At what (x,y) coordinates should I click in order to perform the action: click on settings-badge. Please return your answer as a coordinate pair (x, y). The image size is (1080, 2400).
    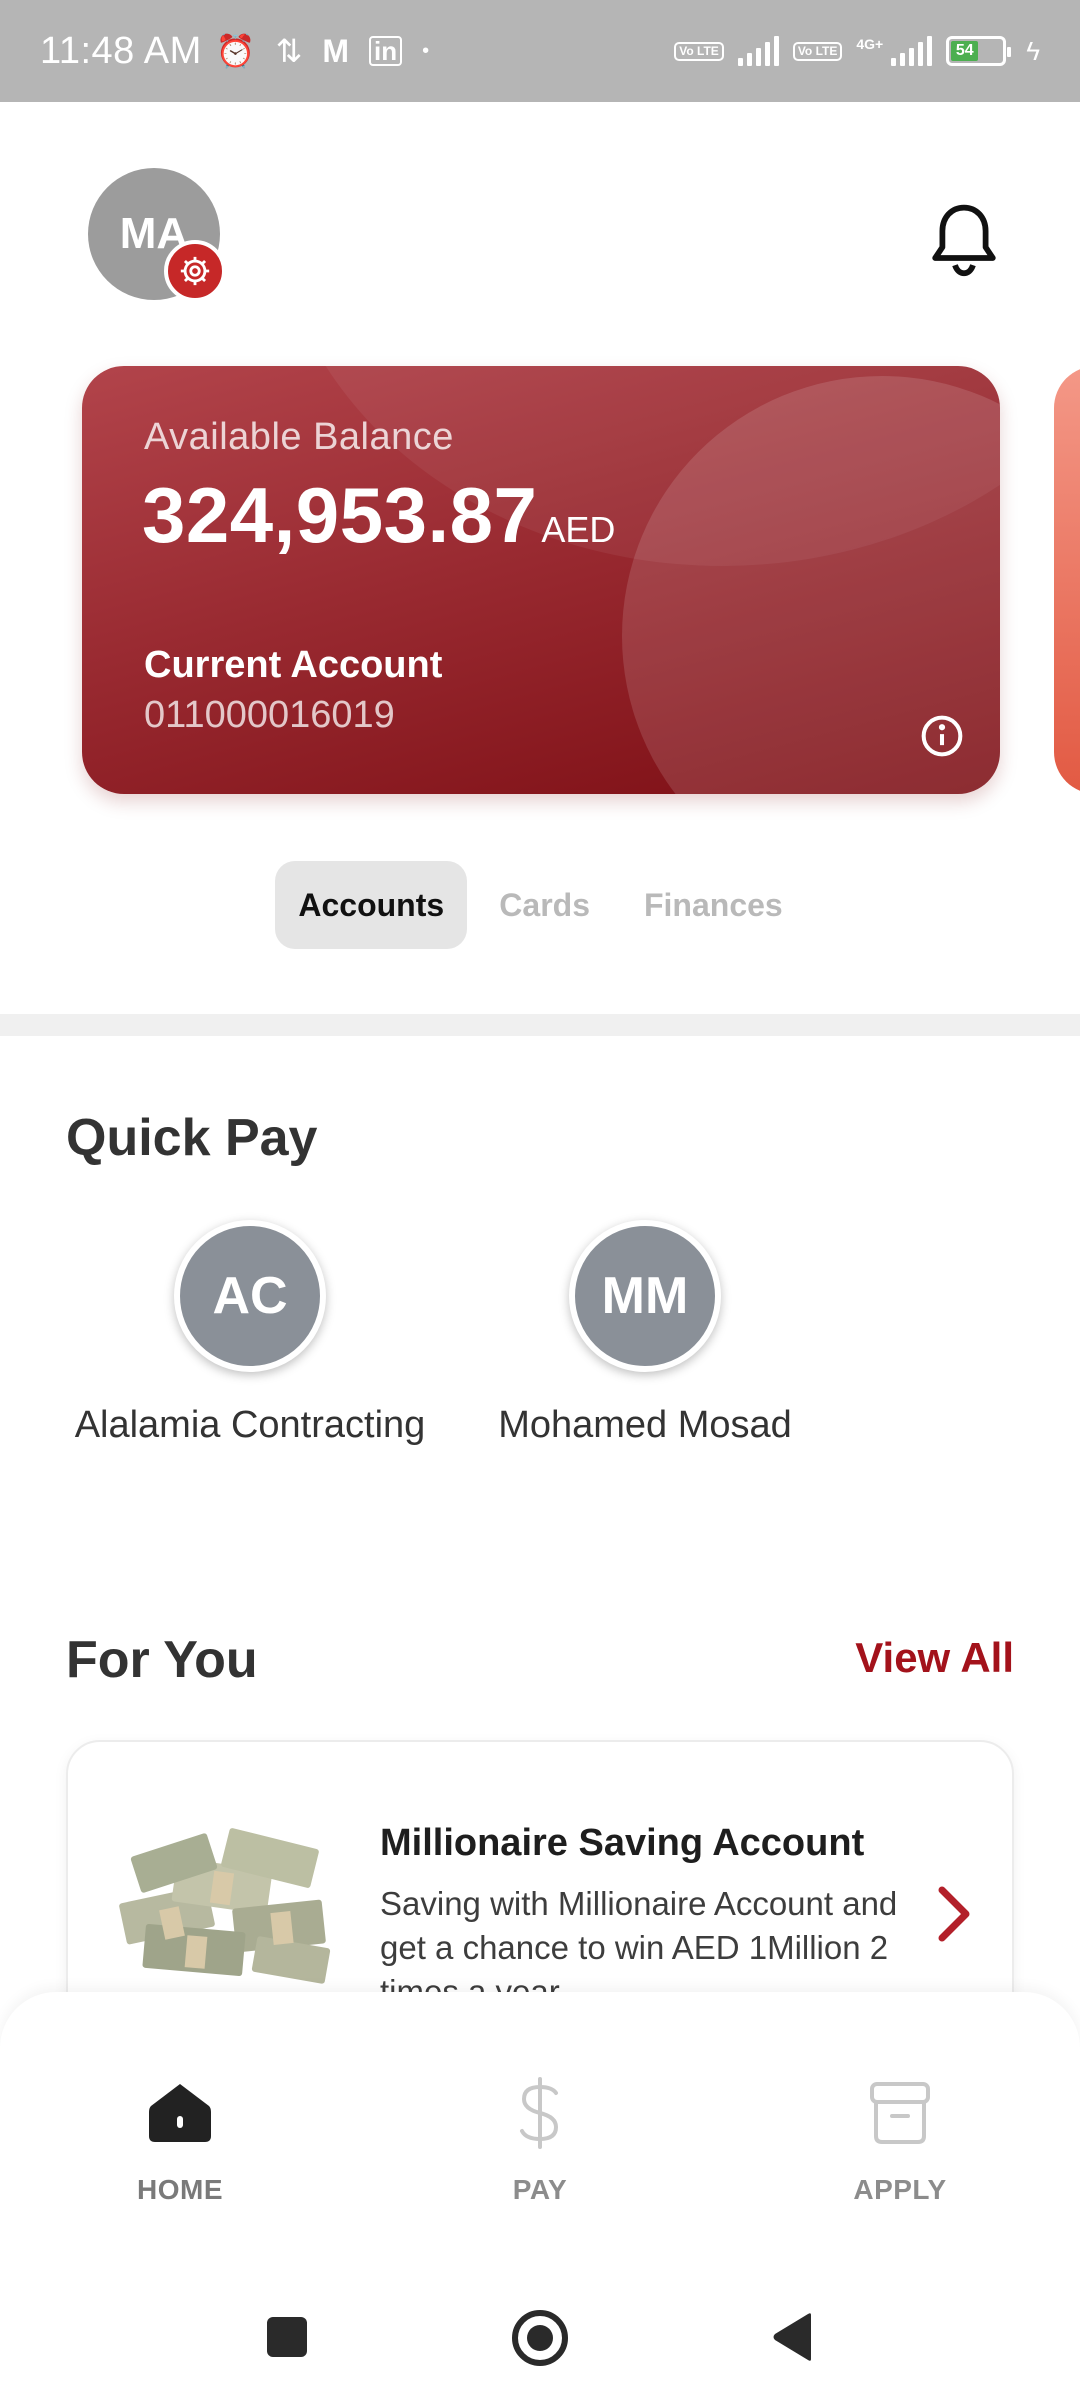
    Looking at the image, I should click on (195, 271).